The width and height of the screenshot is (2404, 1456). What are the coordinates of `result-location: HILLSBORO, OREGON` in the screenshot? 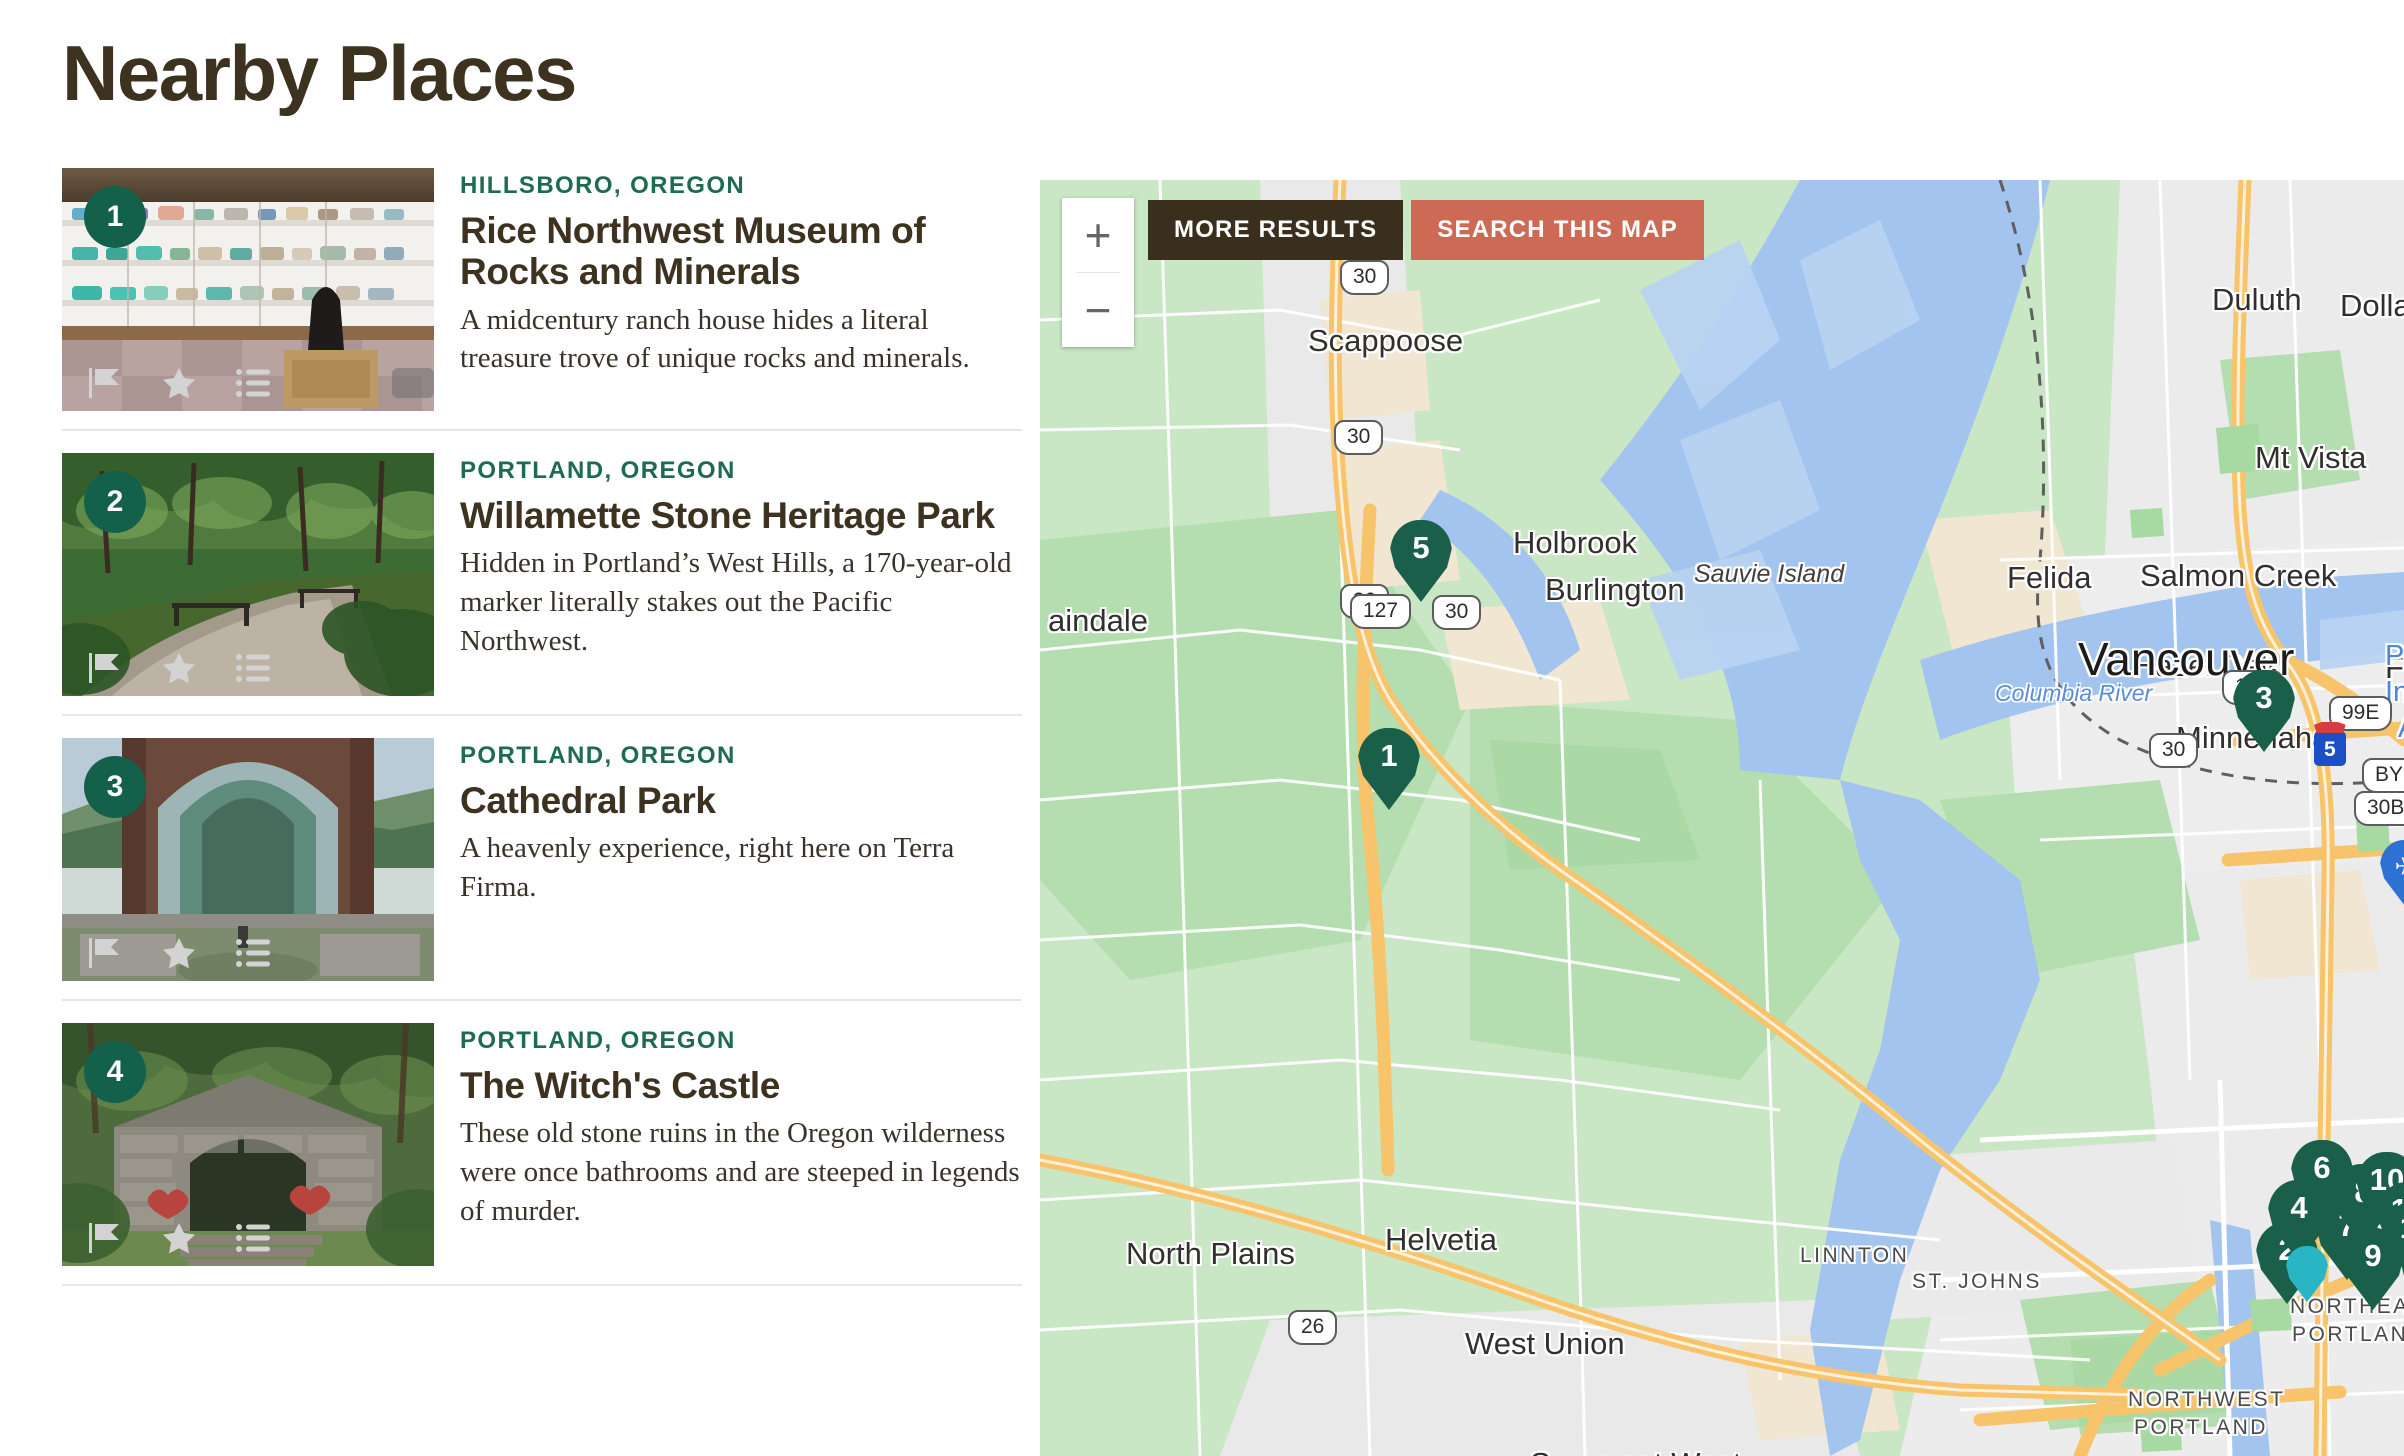 It's located at (603, 185).